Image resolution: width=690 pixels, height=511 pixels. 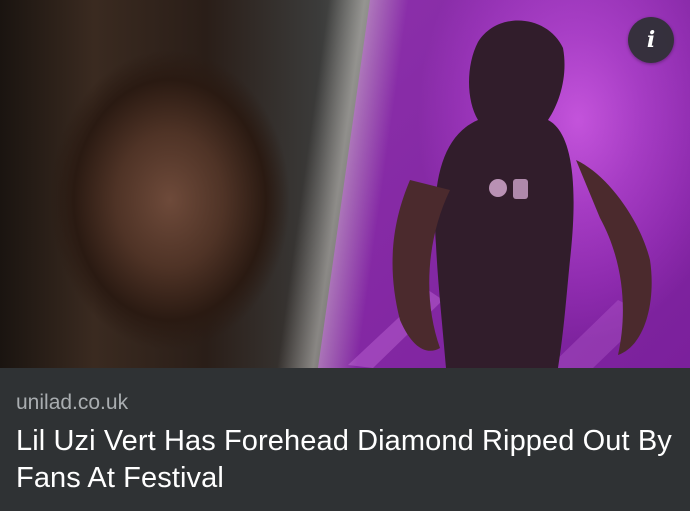 What do you see at coordinates (346, 403) in the screenshot?
I see `source-domain: unilad.co.uk` at bounding box center [346, 403].